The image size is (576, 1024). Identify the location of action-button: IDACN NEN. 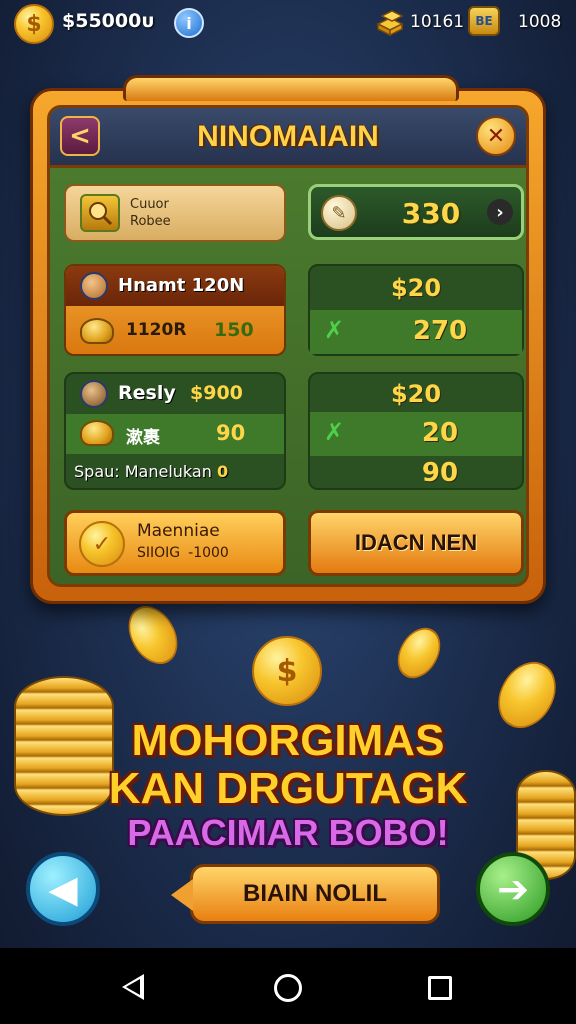
(416, 543).